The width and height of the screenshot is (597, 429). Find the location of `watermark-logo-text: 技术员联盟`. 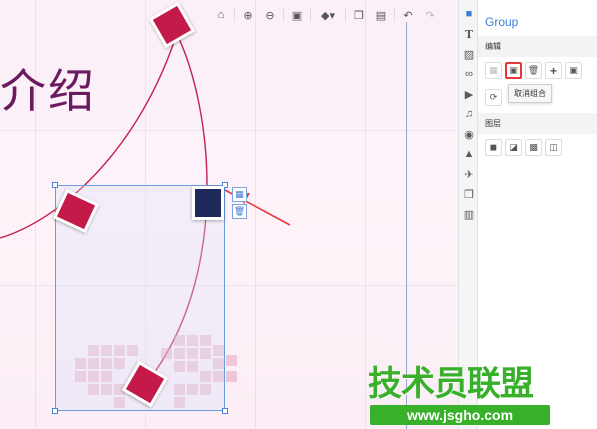

watermark-logo-text: 技术员联盟 is located at coordinates (451, 384).